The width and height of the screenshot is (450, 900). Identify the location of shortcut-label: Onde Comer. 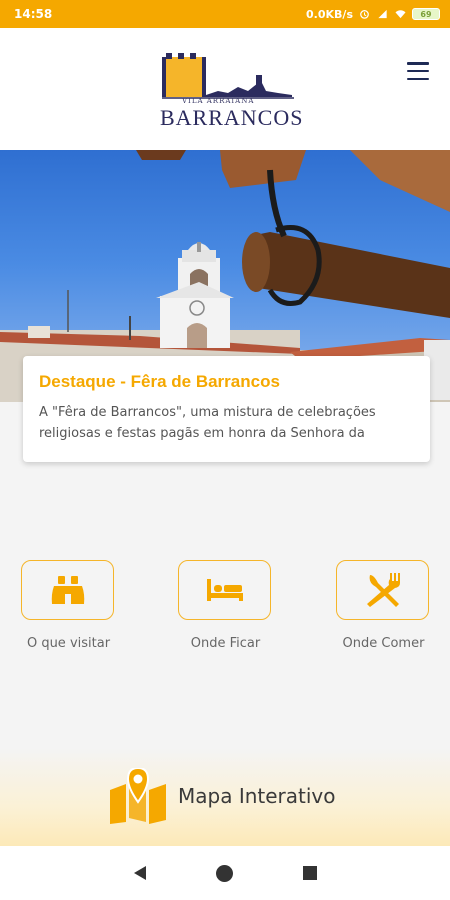
(383, 643).